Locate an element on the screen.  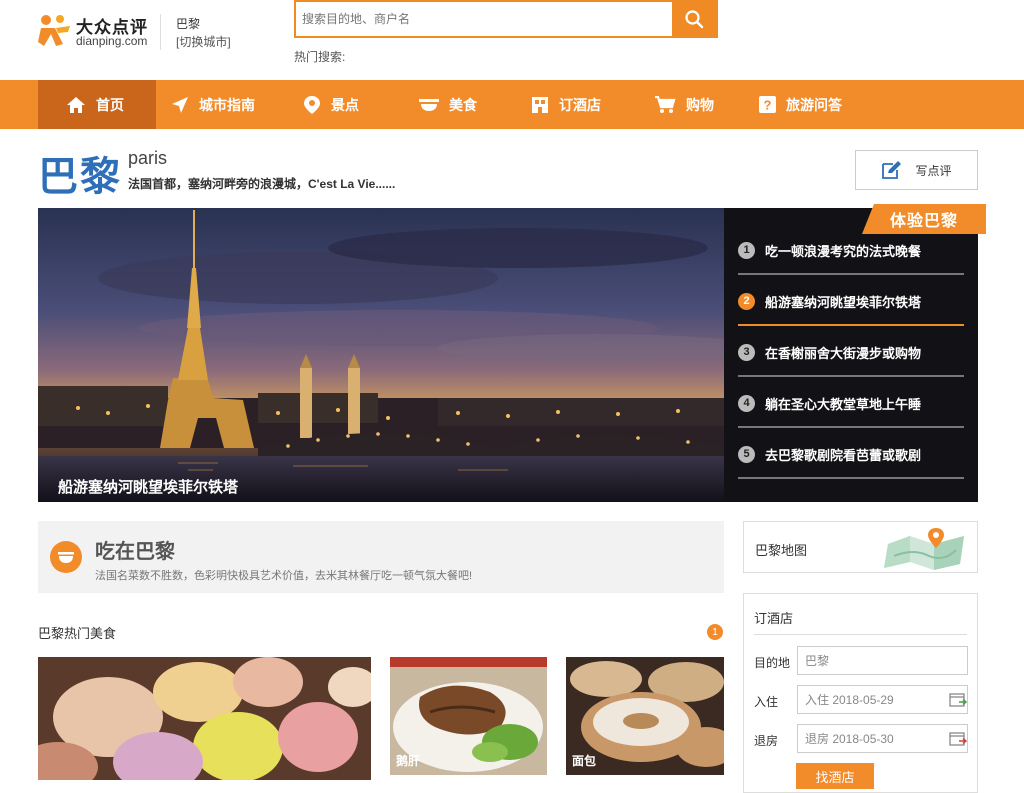
search-input is located at coordinates (484, 19).